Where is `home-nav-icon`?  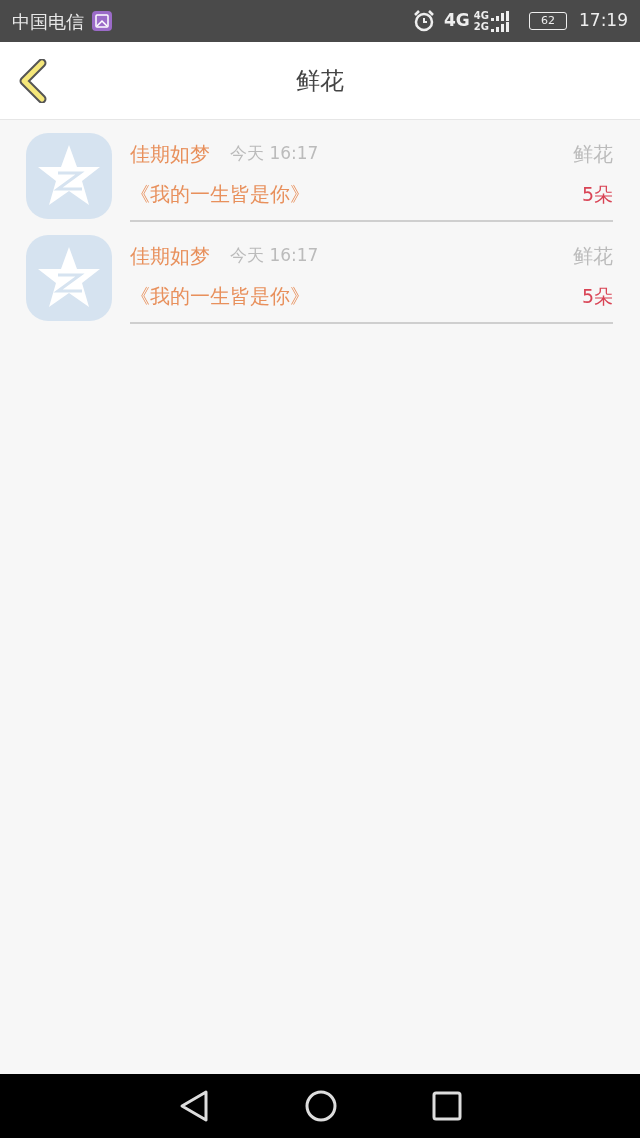 home-nav-icon is located at coordinates (321, 1106).